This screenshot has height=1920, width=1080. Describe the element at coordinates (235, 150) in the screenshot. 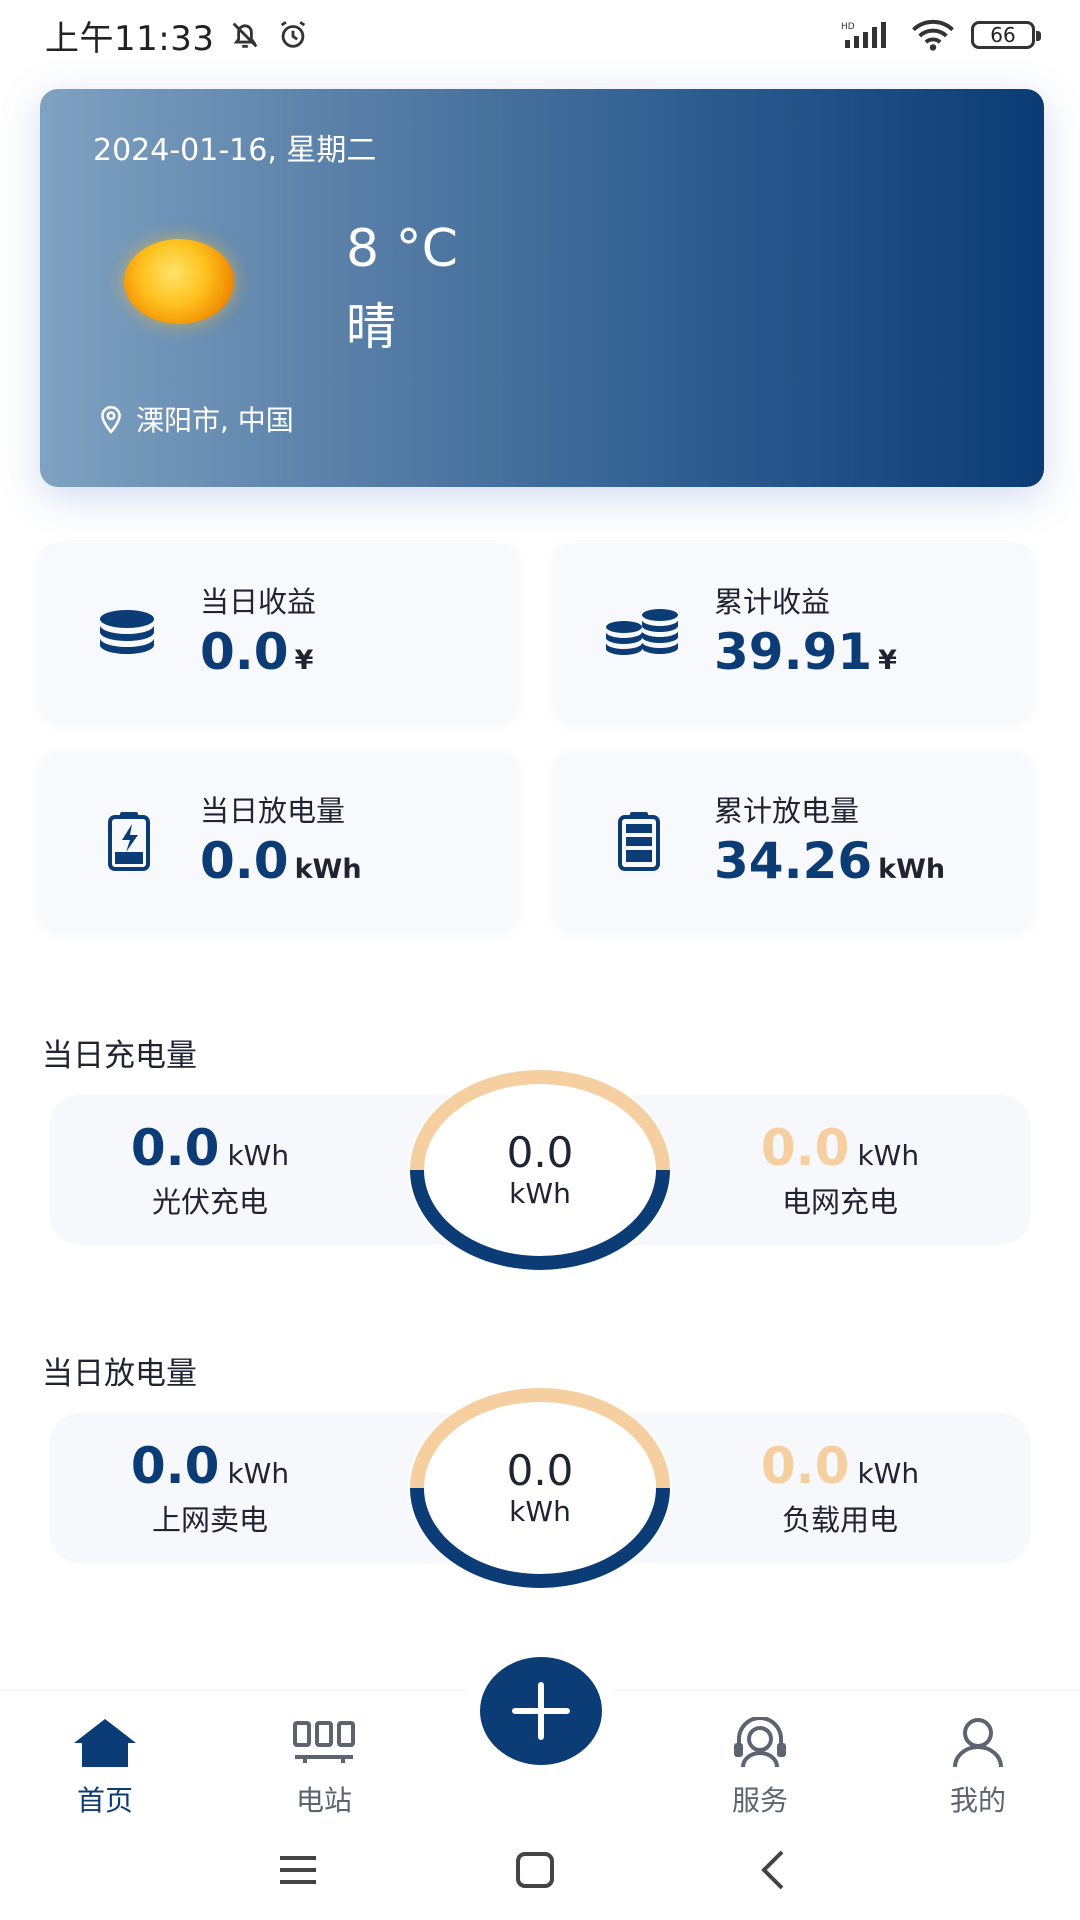

I see `weather-date: 2024-01-16, 星期二` at that location.